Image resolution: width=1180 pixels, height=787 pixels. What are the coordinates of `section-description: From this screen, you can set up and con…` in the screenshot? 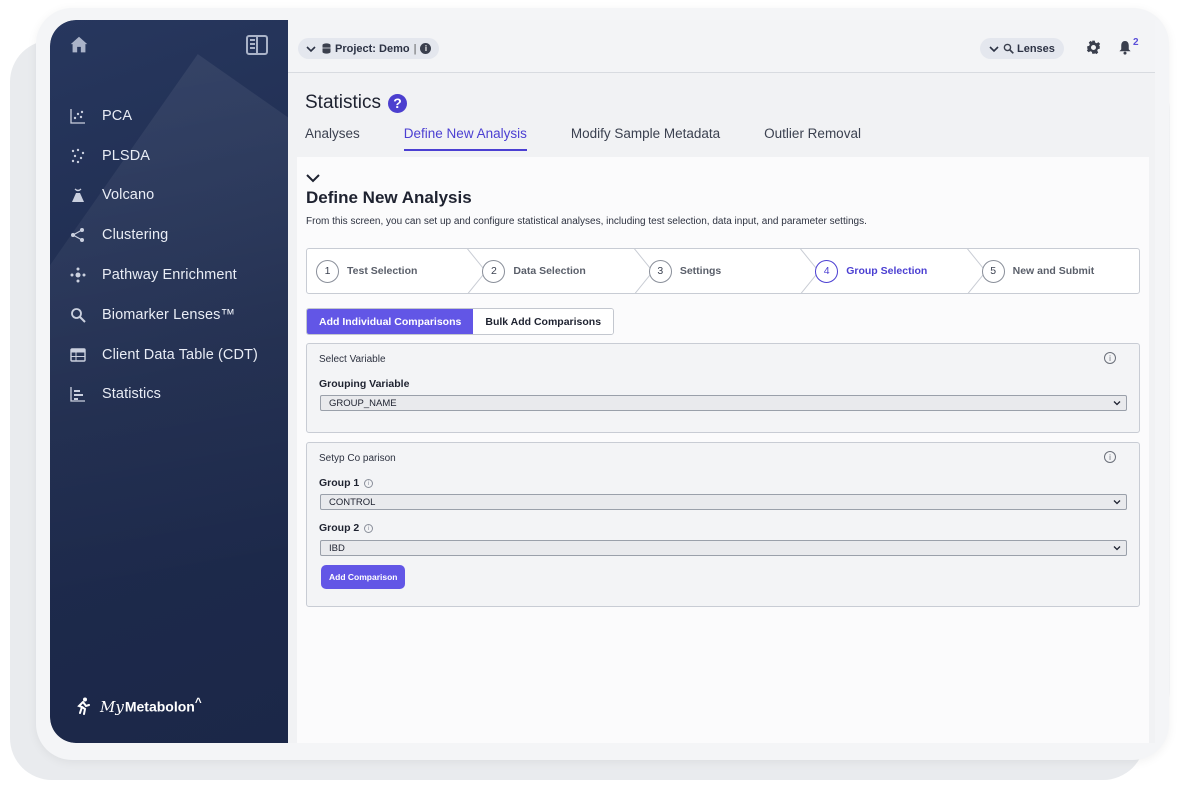 It's located at (586, 221).